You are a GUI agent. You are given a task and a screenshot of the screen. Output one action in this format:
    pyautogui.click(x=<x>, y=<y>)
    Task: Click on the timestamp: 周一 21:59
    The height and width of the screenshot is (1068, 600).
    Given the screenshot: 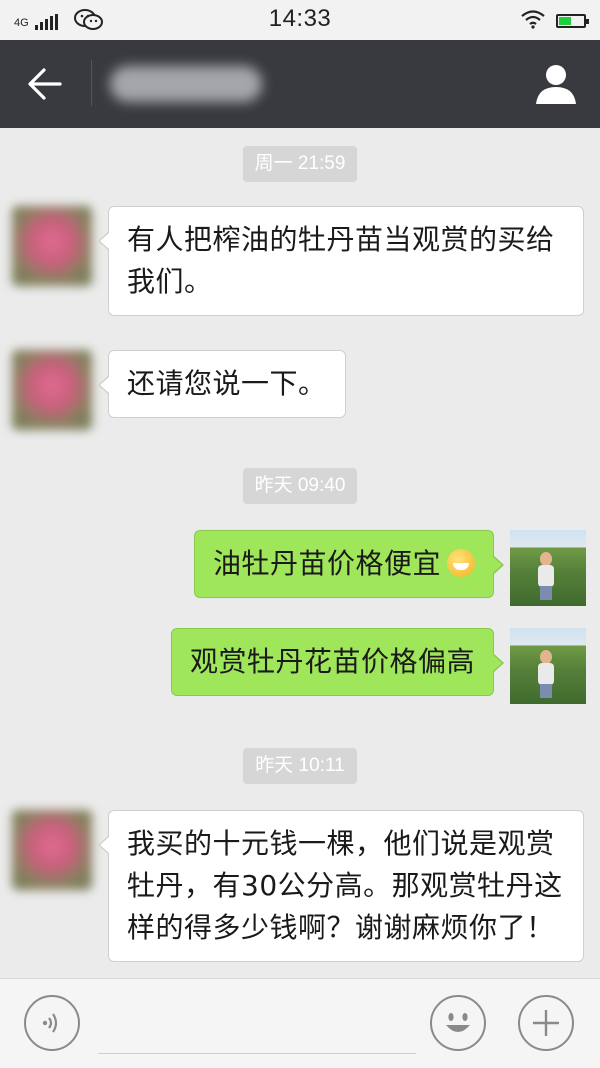 What is the action you would take?
    pyautogui.click(x=300, y=164)
    